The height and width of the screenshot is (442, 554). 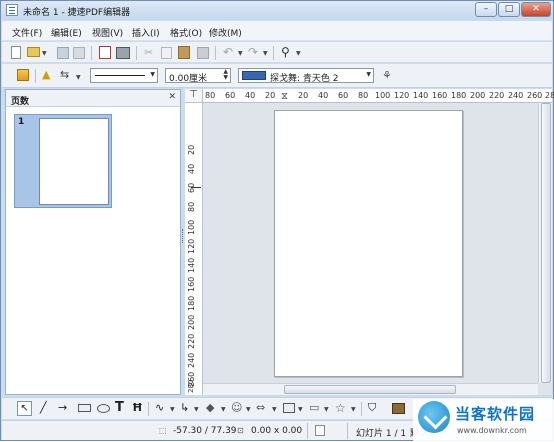 I want to click on redo-icon: ↷, so click(x=255, y=52).